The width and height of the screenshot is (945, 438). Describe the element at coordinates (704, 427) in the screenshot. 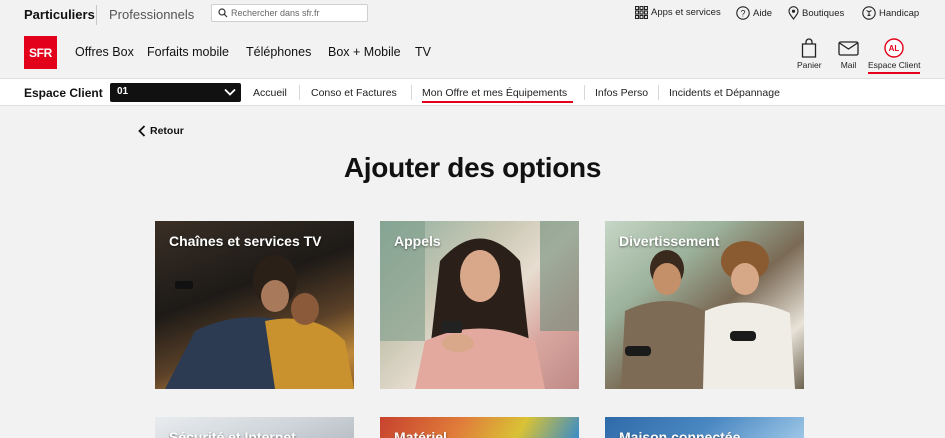

I see `option-card-maison: Maison connectée` at that location.